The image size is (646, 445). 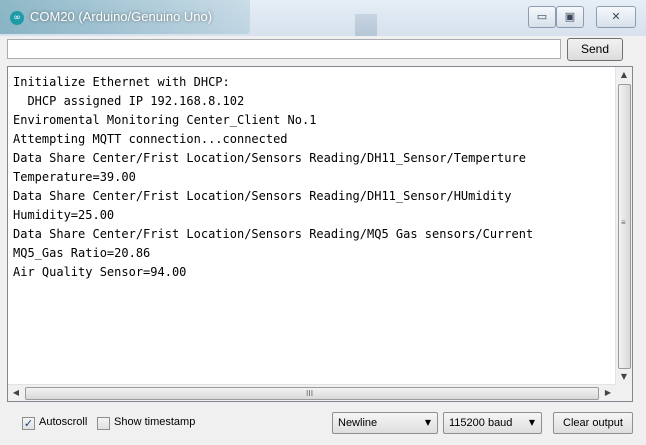 What do you see at coordinates (385, 423) in the screenshot?
I see `line-ending-select: Newline ▼` at bounding box center [385, 423].